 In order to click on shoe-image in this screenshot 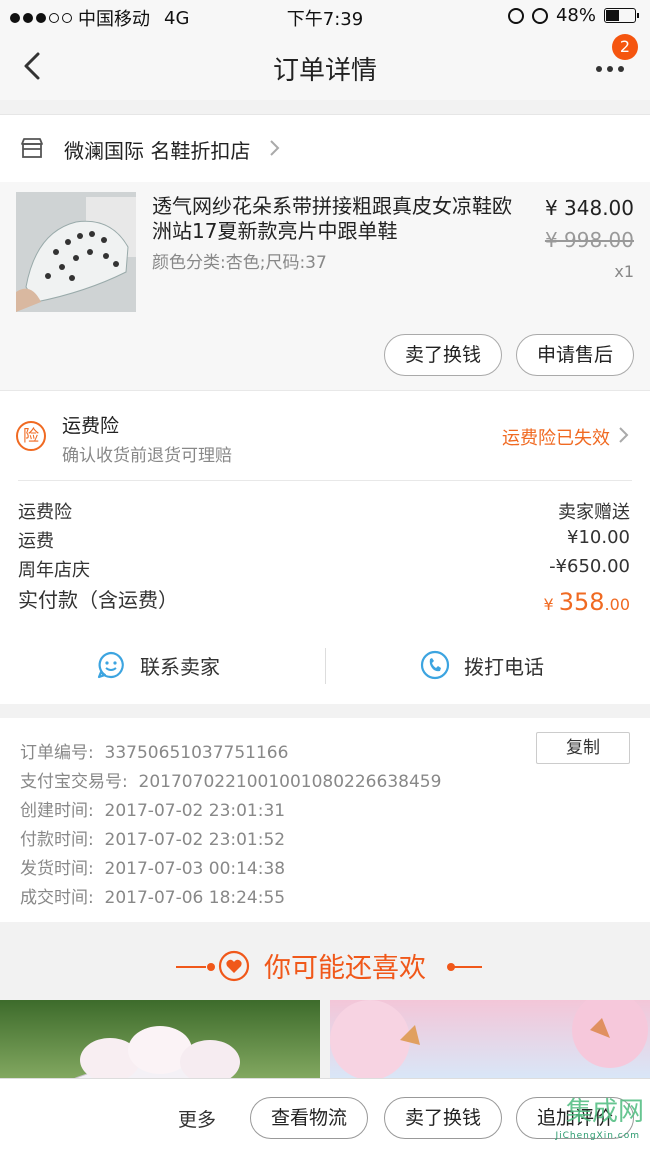, I will do `click(76, 252)`.